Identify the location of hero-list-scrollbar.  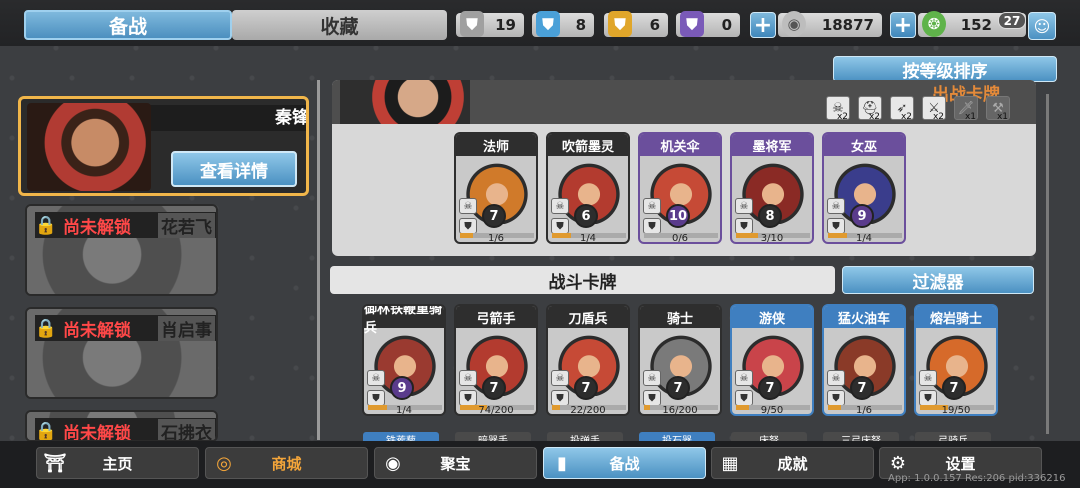
(318, 260).